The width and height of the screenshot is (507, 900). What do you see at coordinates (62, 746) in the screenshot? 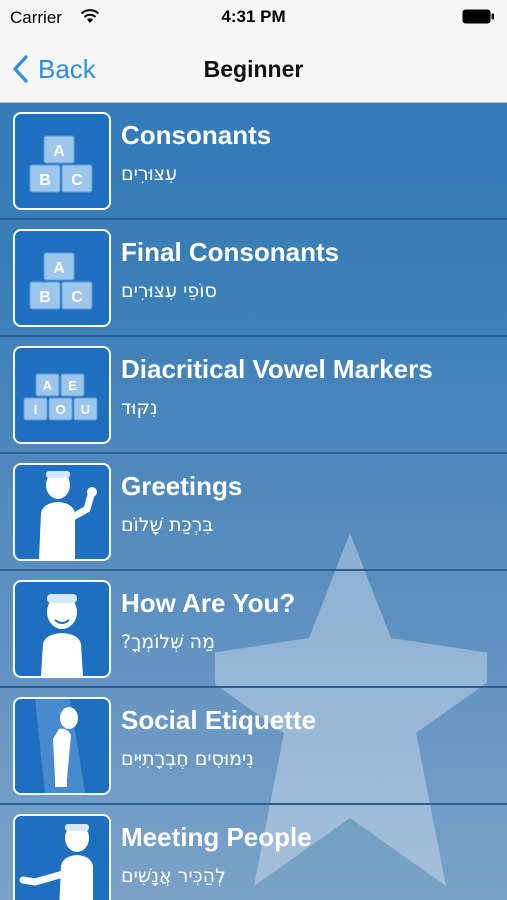
I see `bowing-person-icon` at bounding box center [62, 746].